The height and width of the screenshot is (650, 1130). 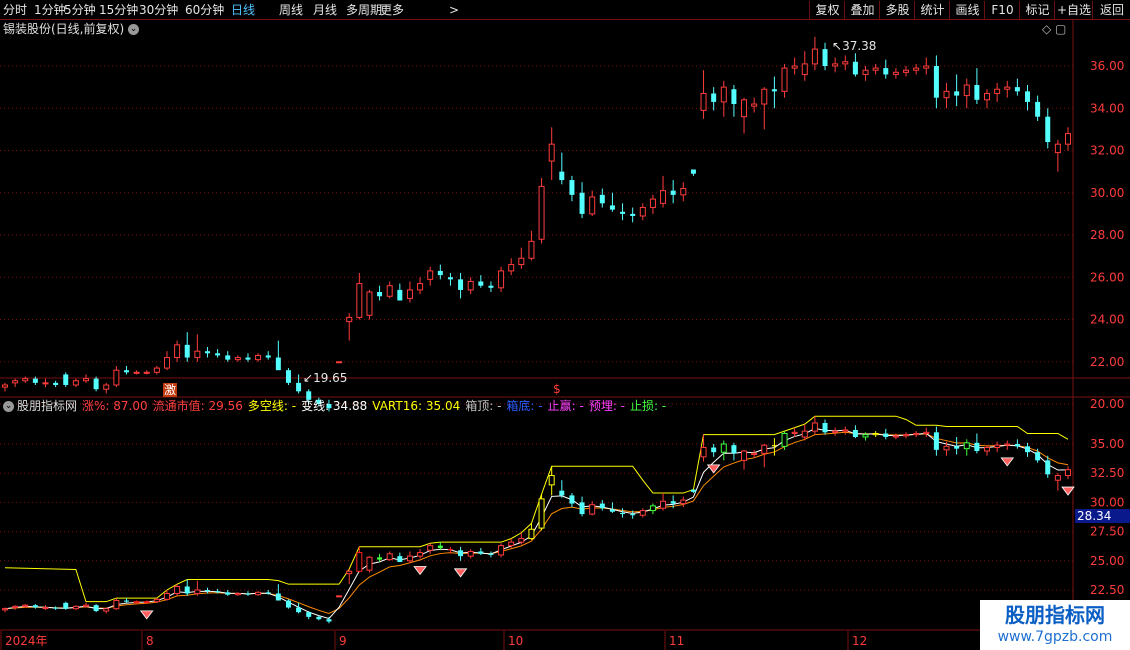 I want to click on period-tab-1: 1分钟, so click(x=50, y=10).